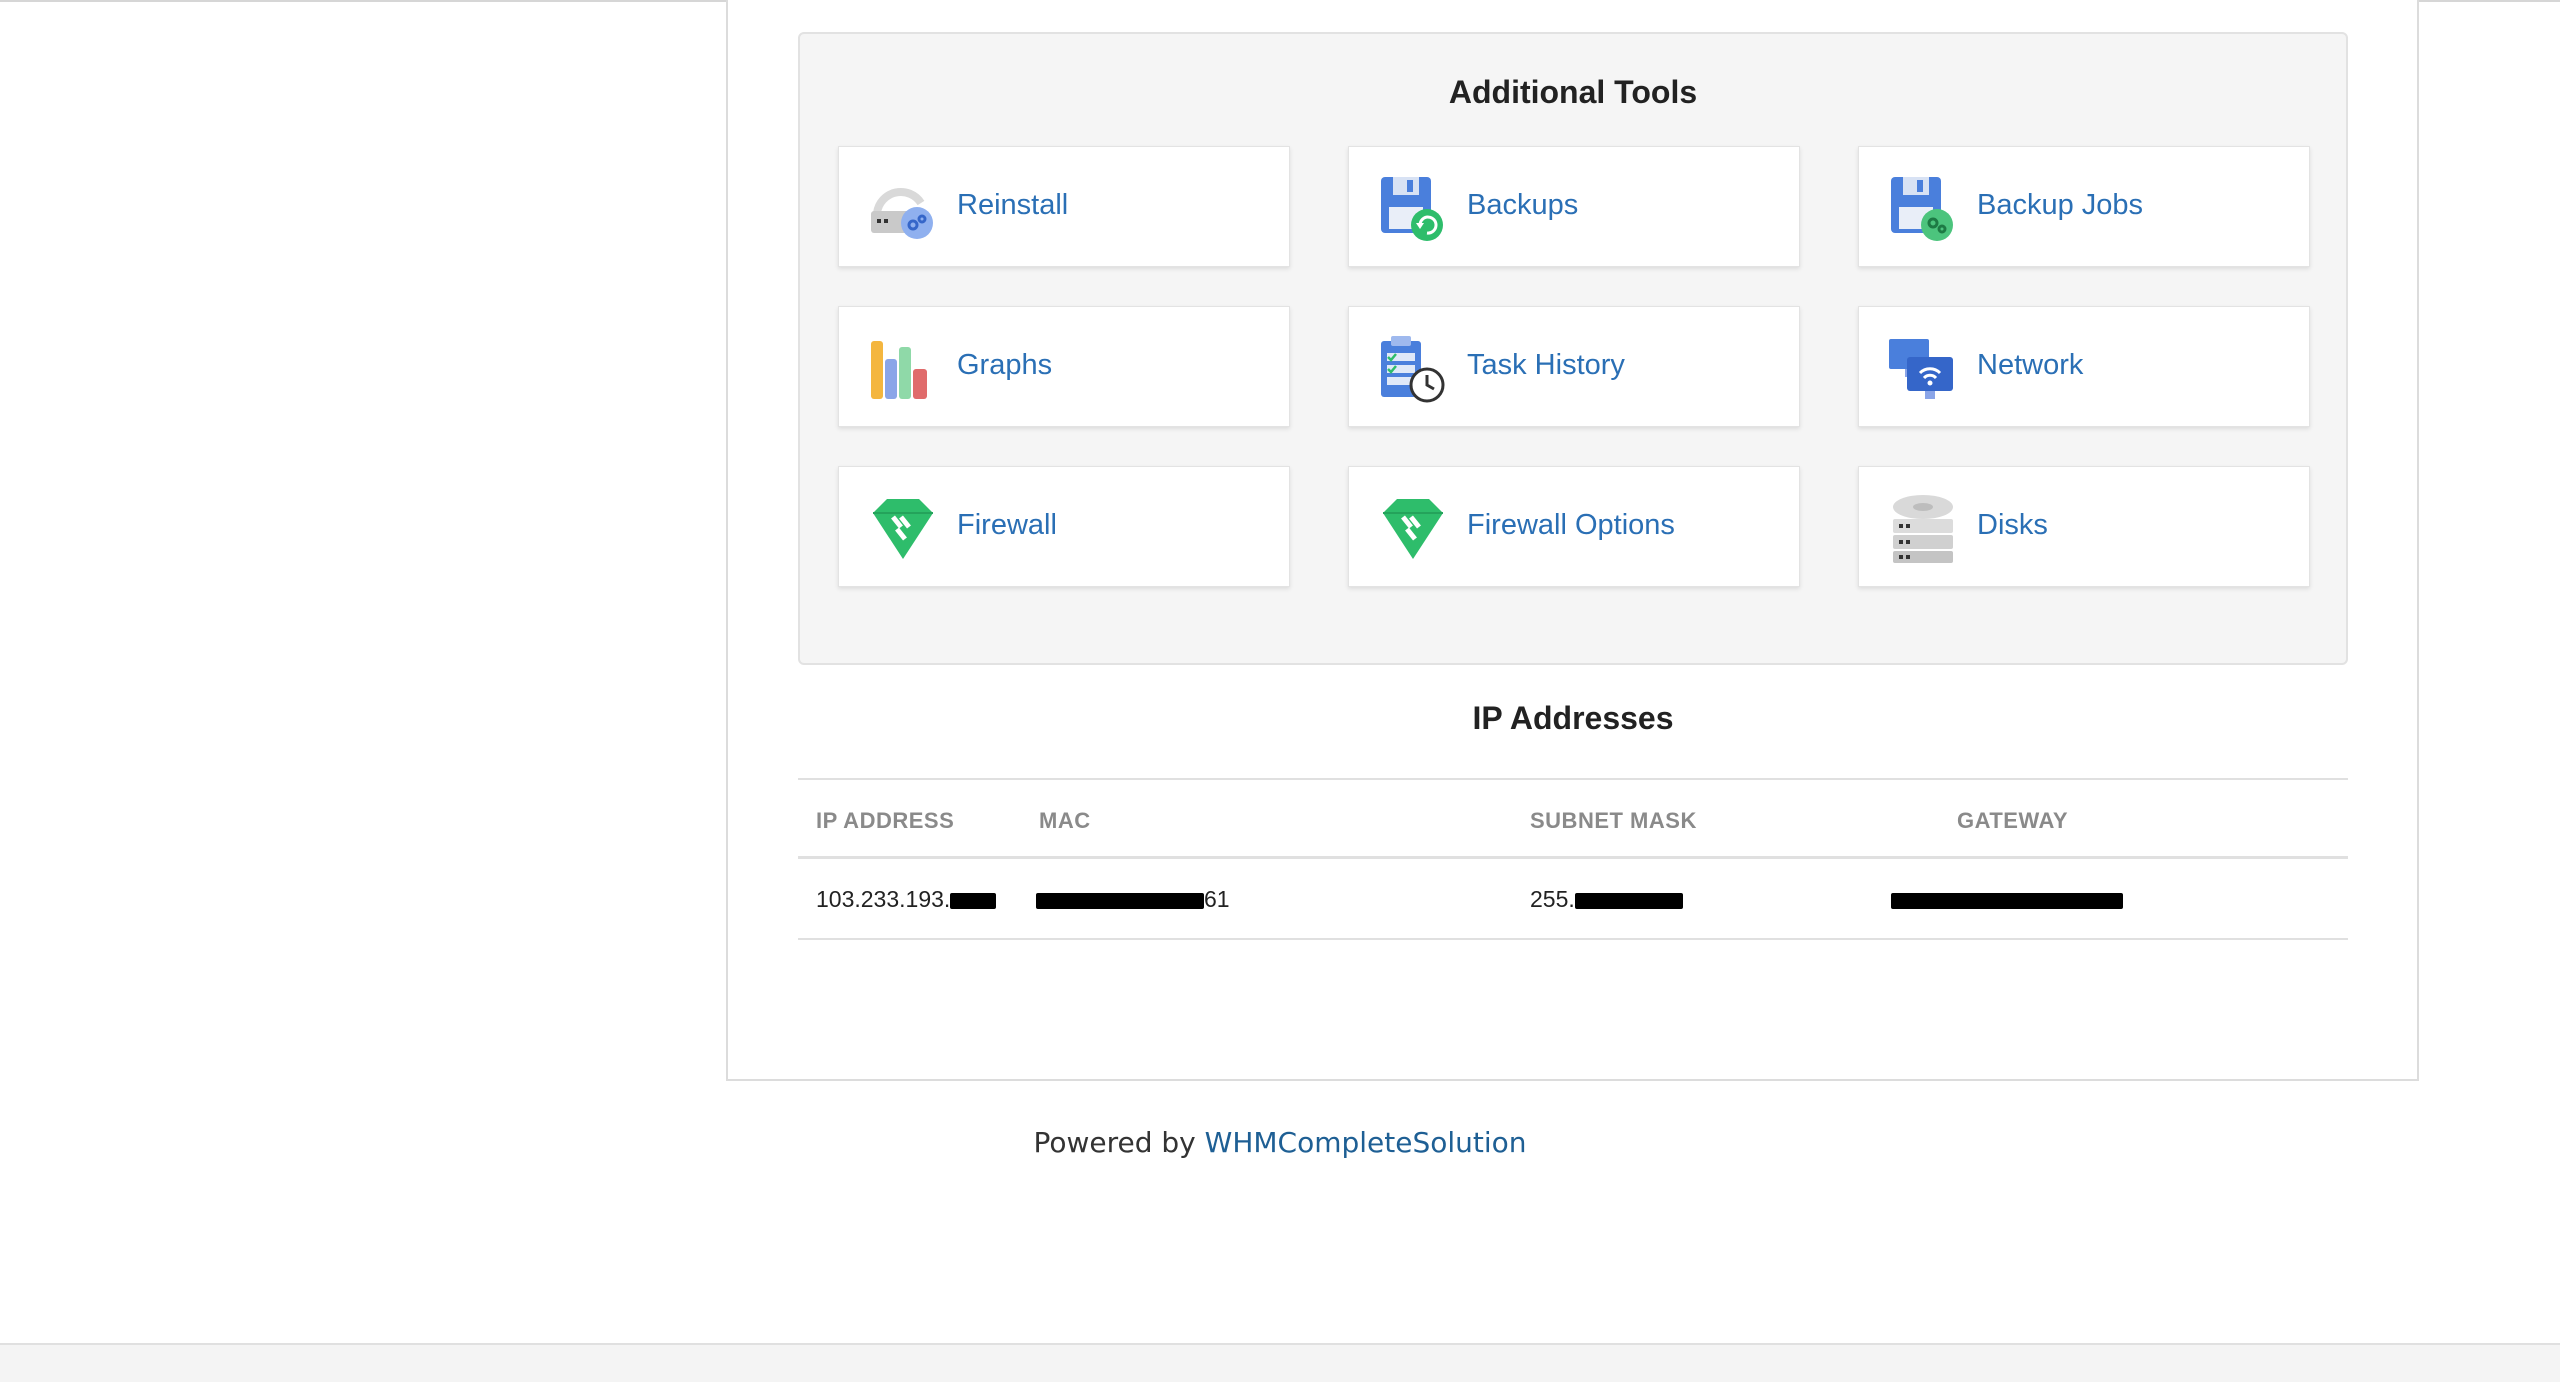 The image size is (2560, 1382). I want to click on mac-suffix: 61, so click(1217, 899).